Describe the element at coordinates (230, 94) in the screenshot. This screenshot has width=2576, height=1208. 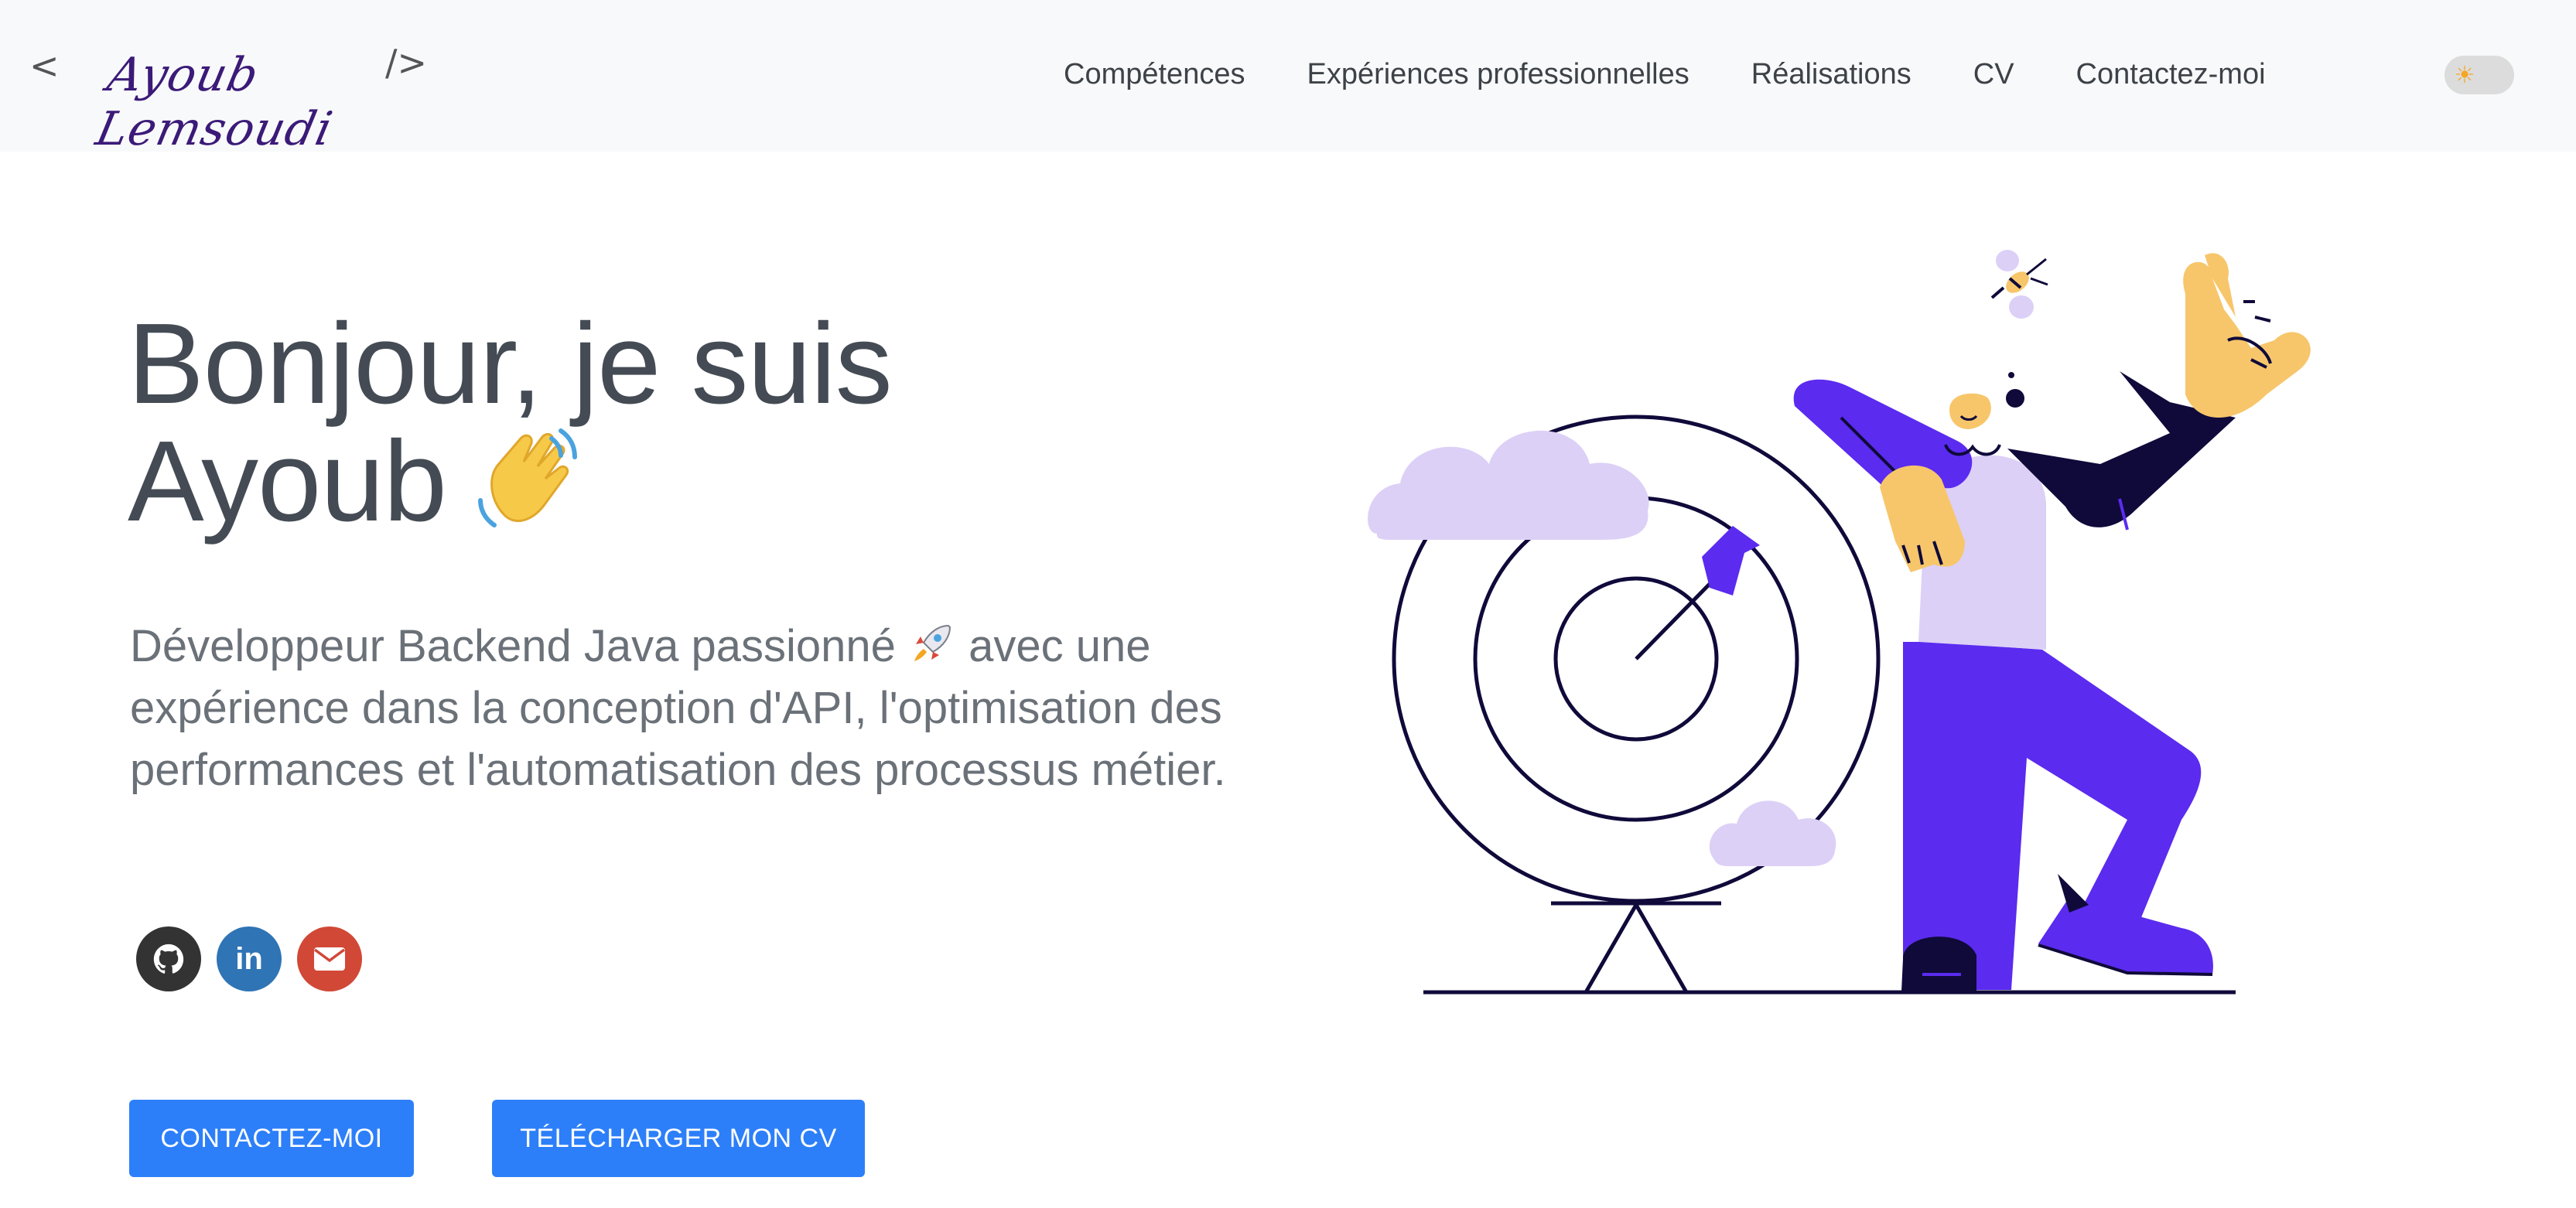
I see `site-logo: < Ayoub Lemsoudi />` at that location.